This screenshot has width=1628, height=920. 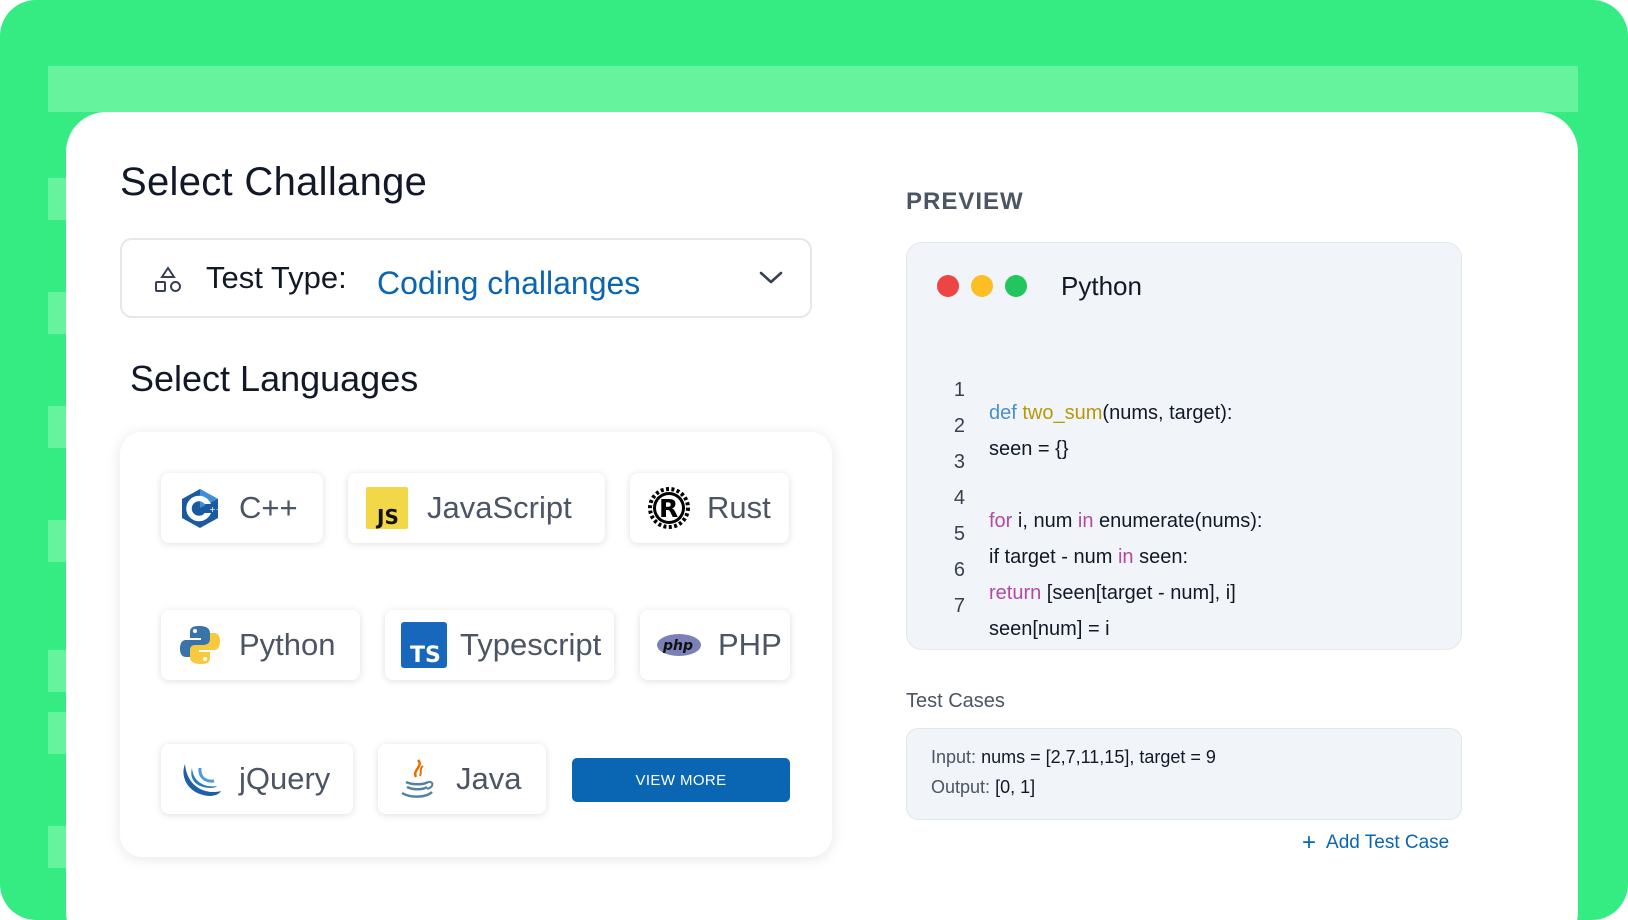 I want to click on language-chip-typescript: TS Typescript, so click(x=499, y=645).